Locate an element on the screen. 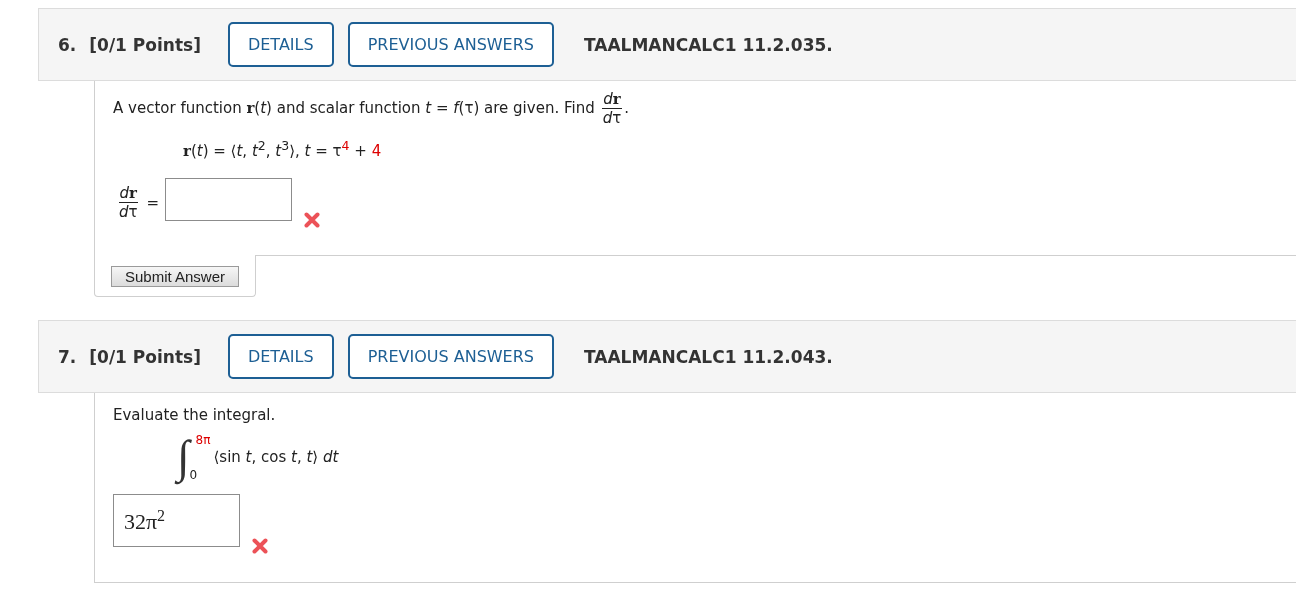  problem-code: TAALMANCALC1 11.2.043. is located at coordinates (708, 356).